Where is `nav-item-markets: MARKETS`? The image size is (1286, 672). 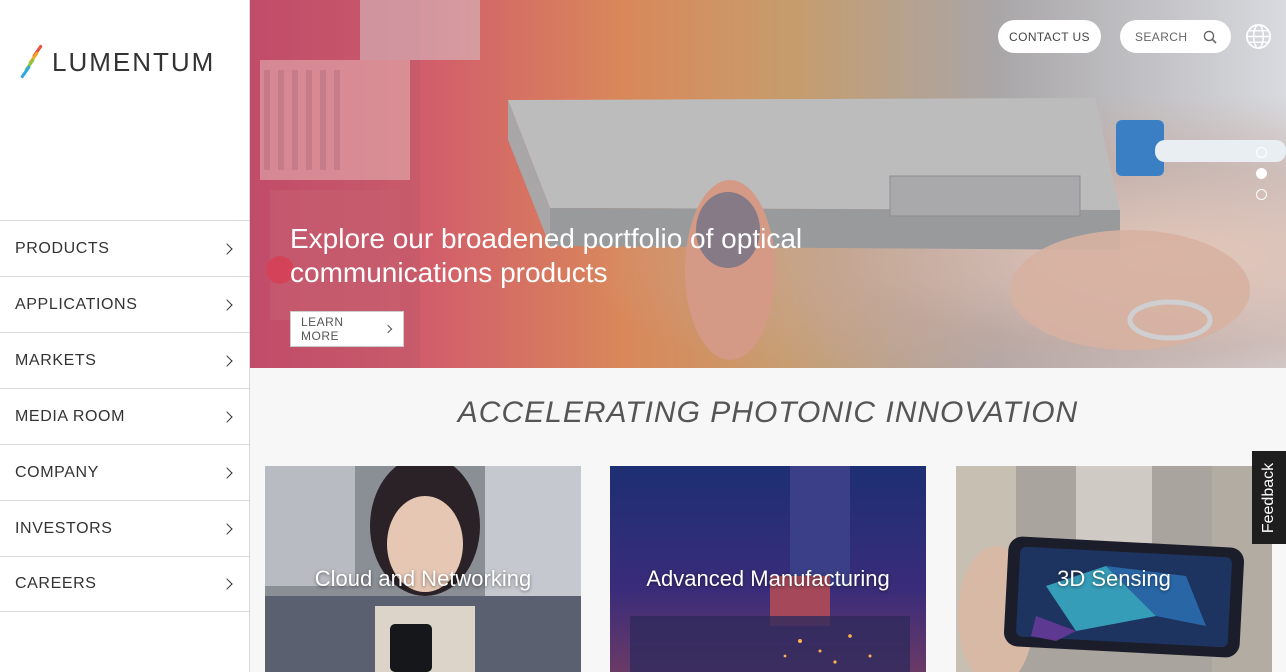
nav-item-markets: MARKETS is located at coordinates (124, 360).